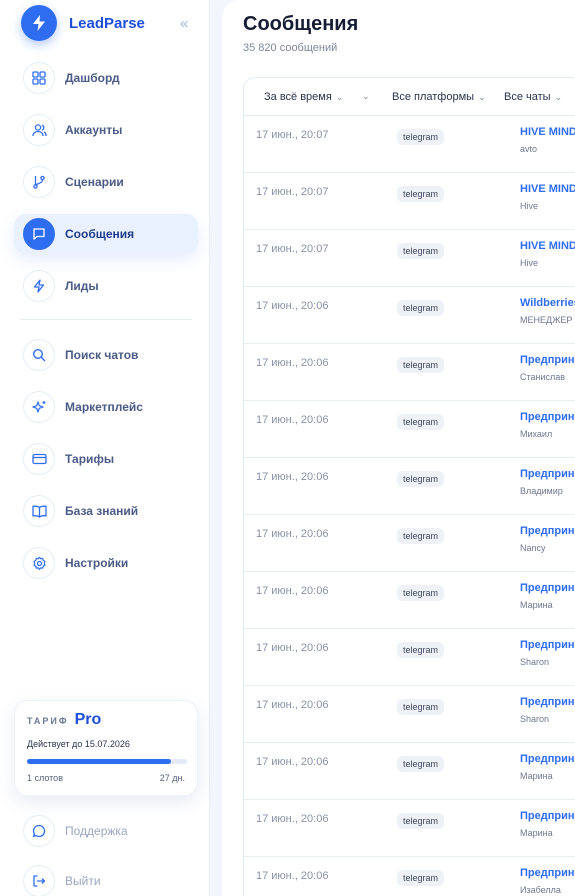  What do you see at coordinates (102, 355) in the screenshot?
I see `nav-item-label: Поиск чатов` at bounding box center [102, 355].